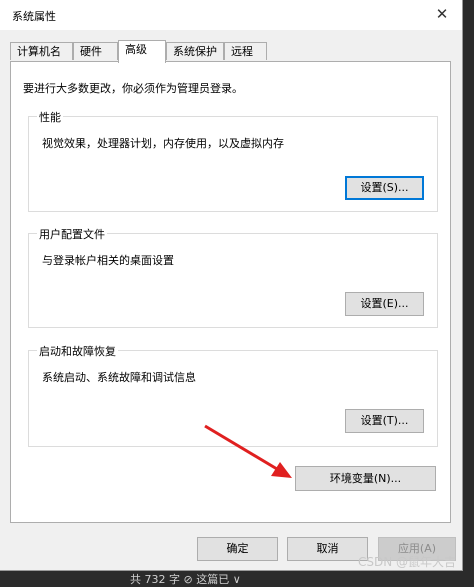  Describe the element at coordinates (407, 562) in the screenshot. I see `watermark: CSDN @鼠年大吉` at that location.